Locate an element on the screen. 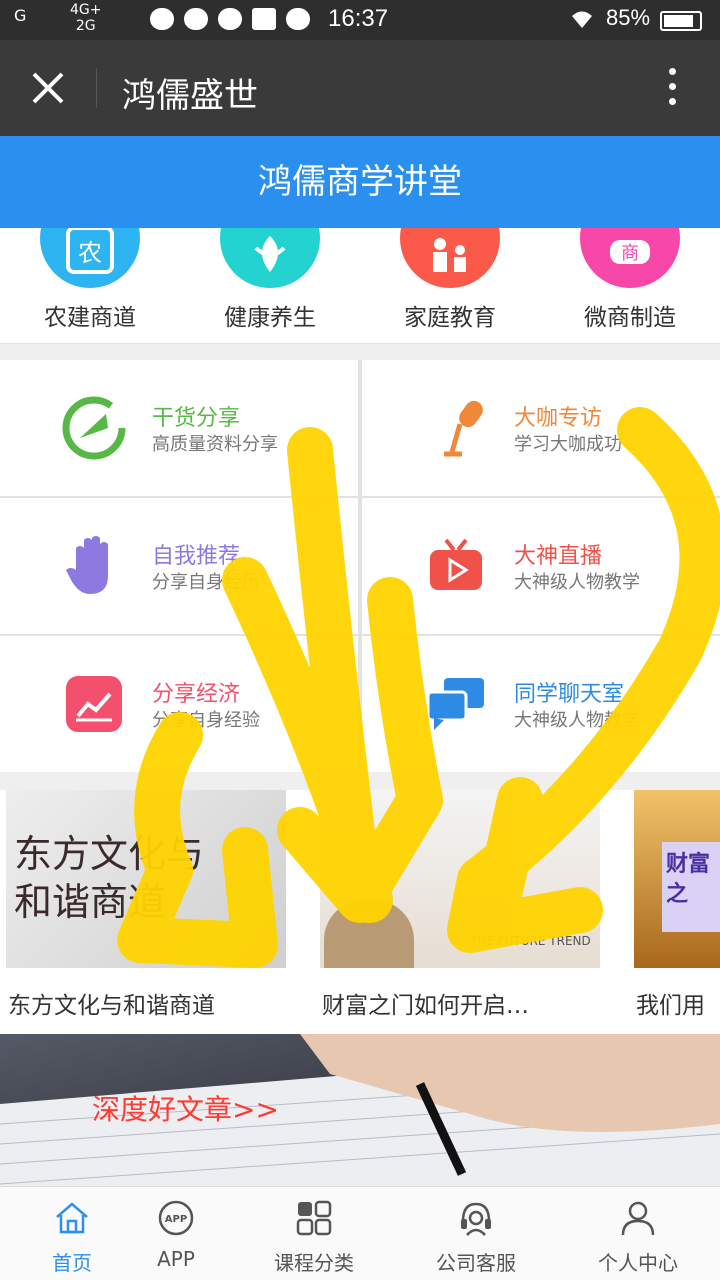 This screenshot has width=720, height=1280. grid-title: 干货分享 is located at coordinates (196, 418).